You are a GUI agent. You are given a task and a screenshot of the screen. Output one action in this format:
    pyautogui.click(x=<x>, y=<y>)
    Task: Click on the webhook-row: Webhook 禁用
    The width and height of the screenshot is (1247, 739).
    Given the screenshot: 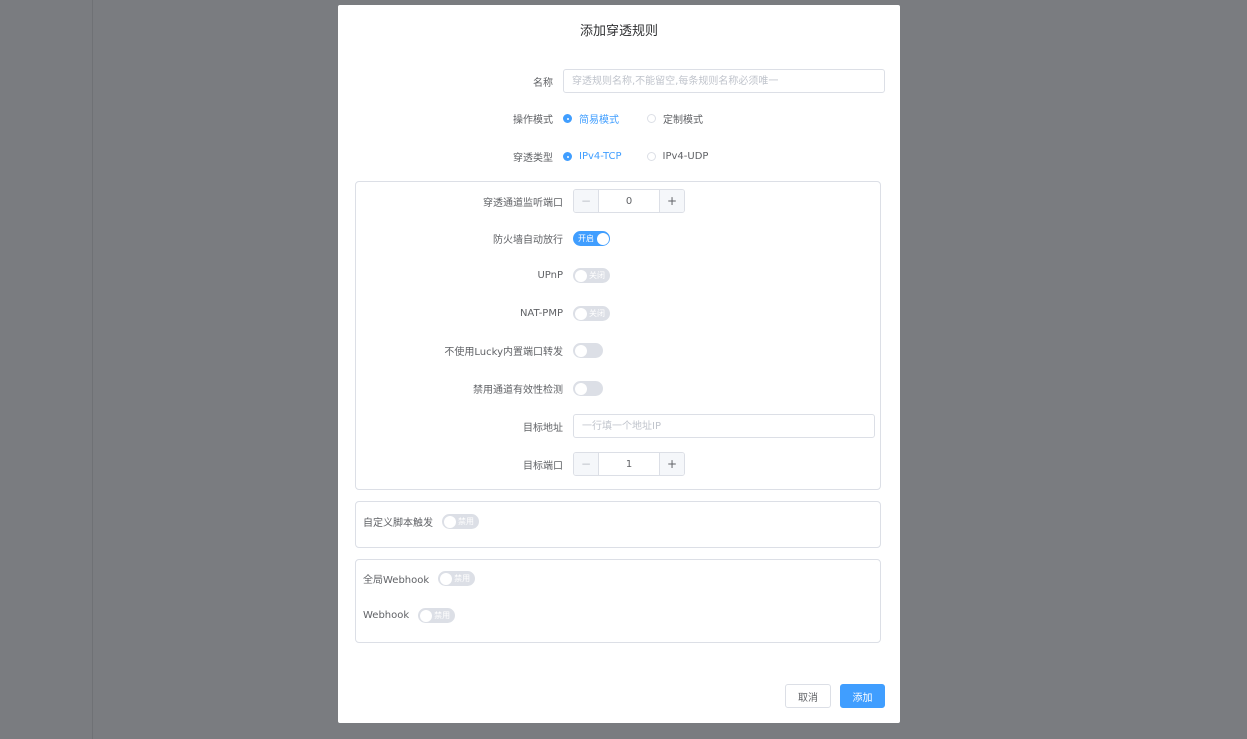 What is the action you would take?
    pyautogui.click(x=409, y=615)
    